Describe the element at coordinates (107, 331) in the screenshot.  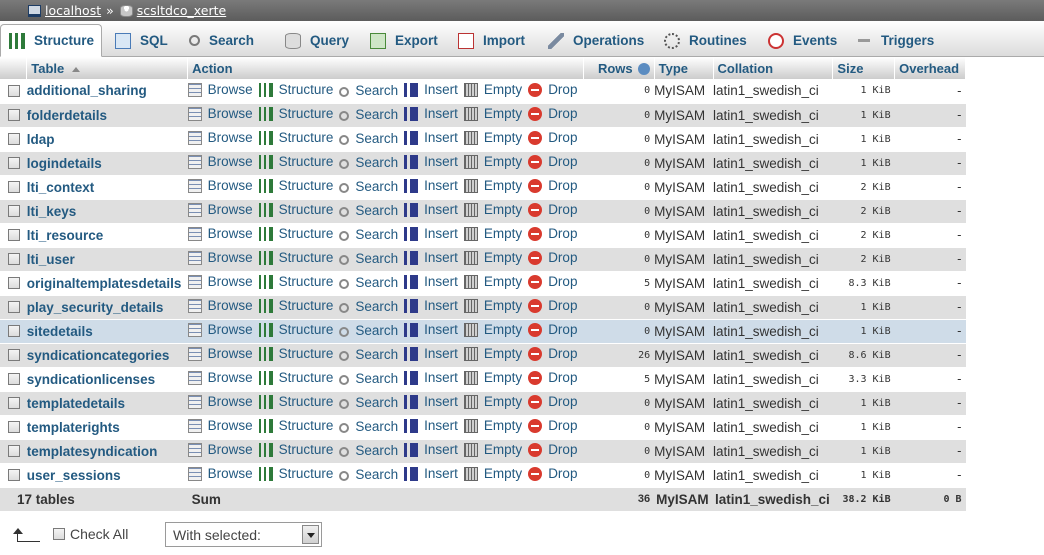
I see `table-name-link: sitedetails` at that location.